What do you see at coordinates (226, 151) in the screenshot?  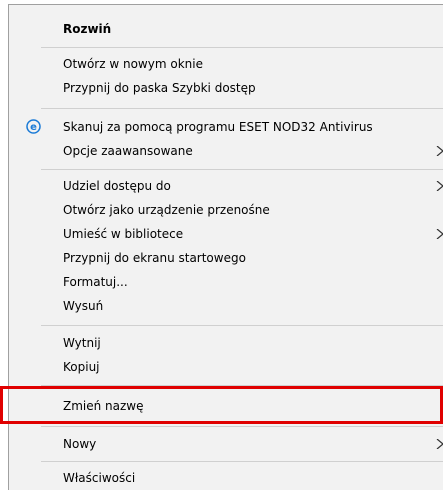 I see `menu-item-advanced-options: Opcje zaawansowane` at bounding box center [226, 151].